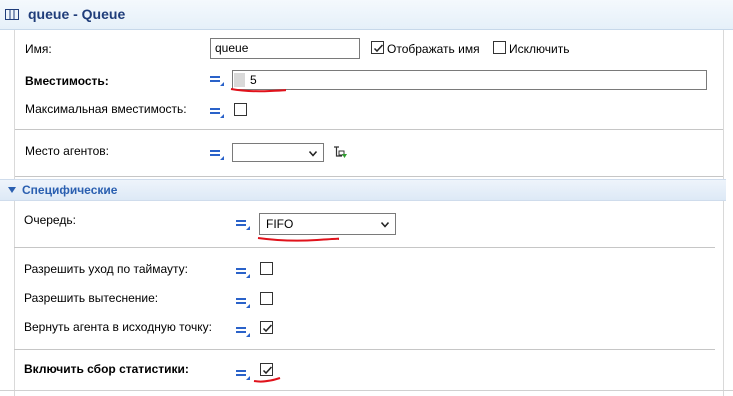  What do you see at coordinates (340, 152) in the screenshot?
I see `location-picker-icon` at bounding box center [340, 152].